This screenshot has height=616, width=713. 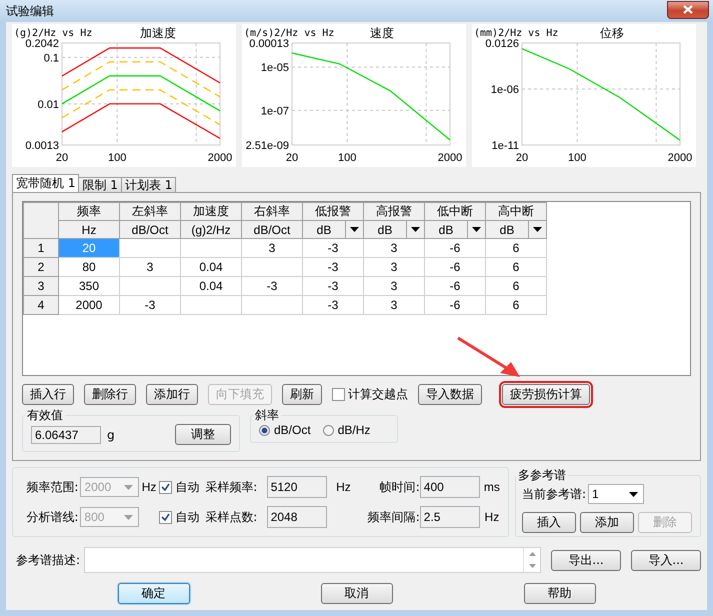 What do you see at coordinates (516, 211) in the screenshot?
I see `column-header: 高中断` at bounding box center [516, 211].